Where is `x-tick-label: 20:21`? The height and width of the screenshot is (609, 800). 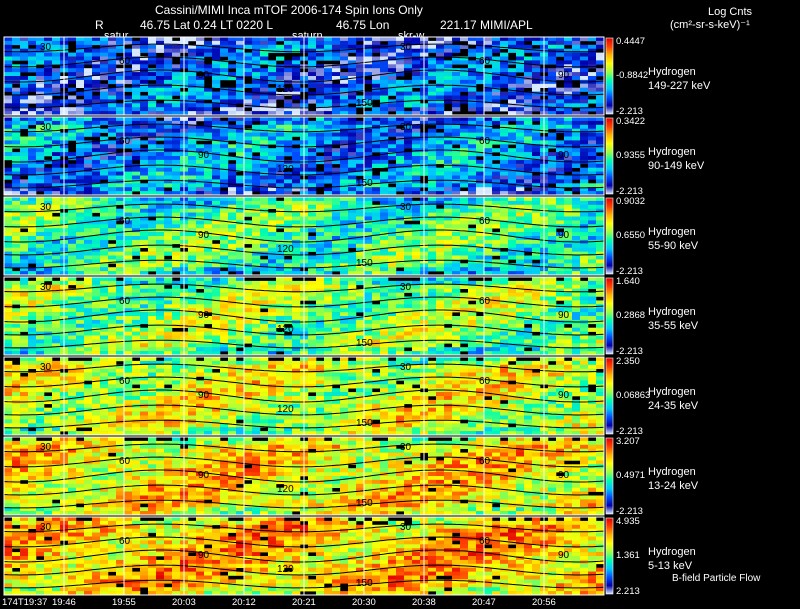 x-tick-label: 20:21 is located at coordinates (304, 602).